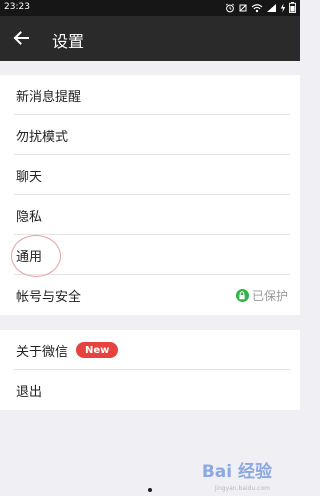 The width and height of the screenshot is (320, 496). I want to click on alarm-icon, so click(230, 7).